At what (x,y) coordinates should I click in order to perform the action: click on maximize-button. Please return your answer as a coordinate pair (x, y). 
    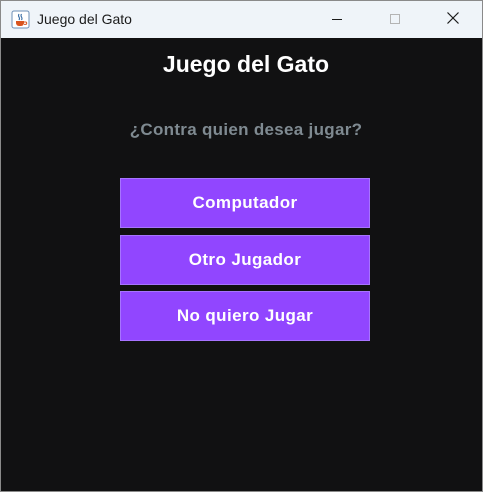
    Looking at the image, I should click on (395, 19).